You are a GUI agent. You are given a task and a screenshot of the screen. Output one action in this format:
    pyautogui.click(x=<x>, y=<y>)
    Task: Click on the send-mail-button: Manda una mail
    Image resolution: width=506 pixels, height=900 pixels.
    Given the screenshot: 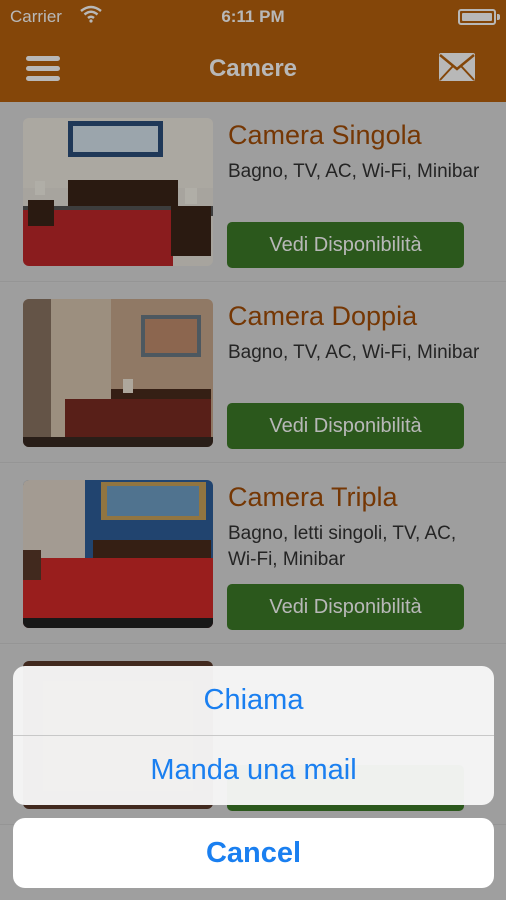 What is the action you would take?
    pyautogui.click(x=253, y=769)
    